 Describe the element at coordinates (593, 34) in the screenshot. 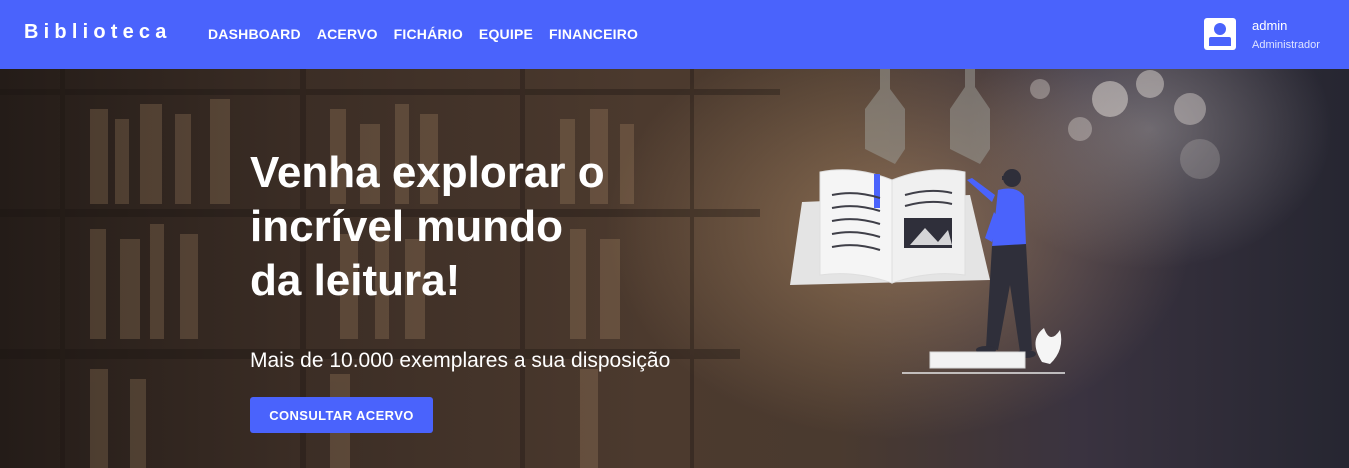

I see `nav-link-financeiro: FINANCEIRO` at that location.